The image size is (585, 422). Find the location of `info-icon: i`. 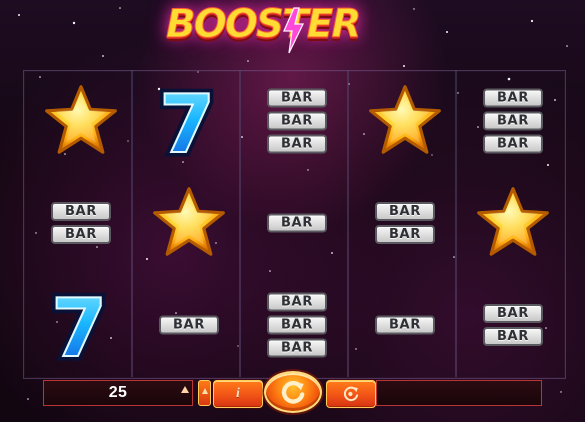

info-icon: i is located at coordinates (238, 393).